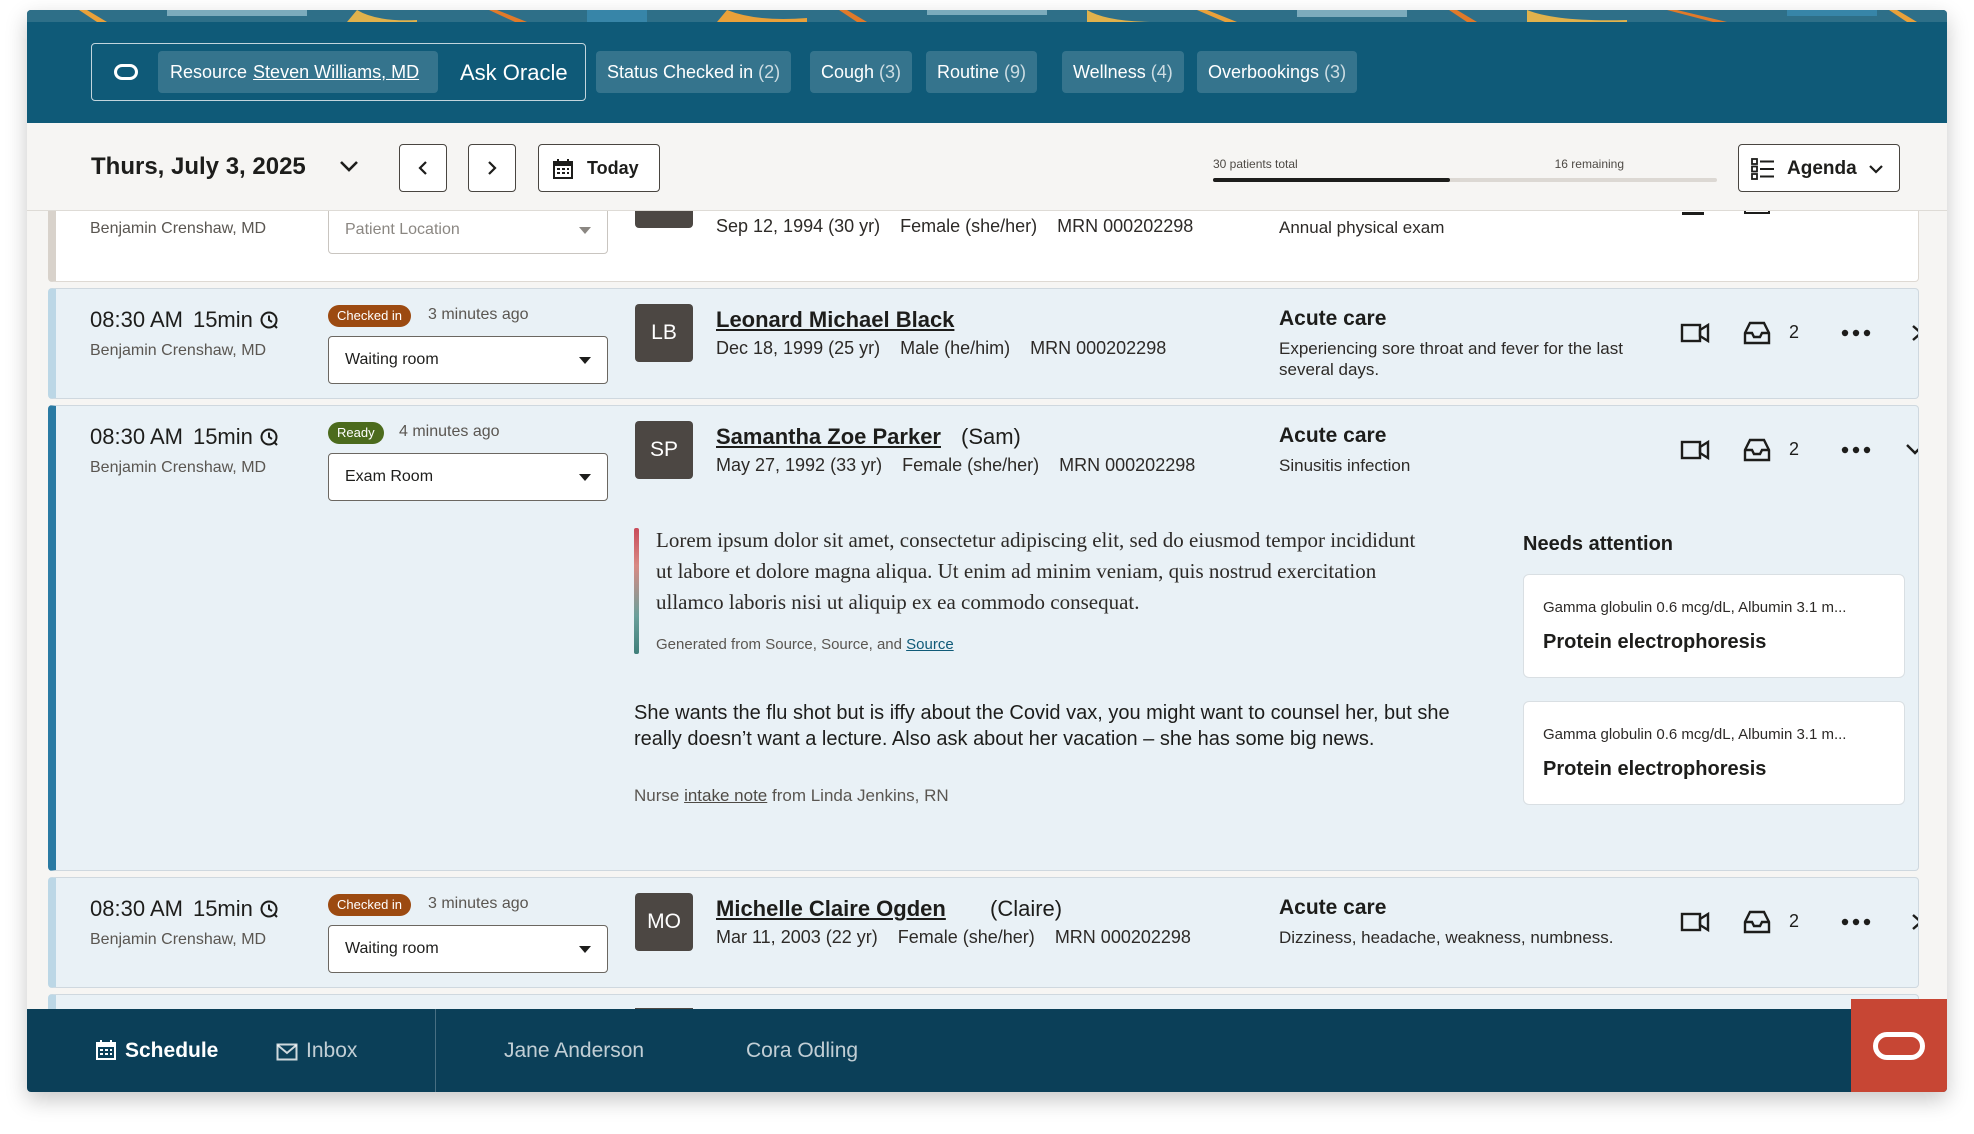 The image size is (1974, 1134). I want to click on status-badge: Checked in, so click(370, 905).